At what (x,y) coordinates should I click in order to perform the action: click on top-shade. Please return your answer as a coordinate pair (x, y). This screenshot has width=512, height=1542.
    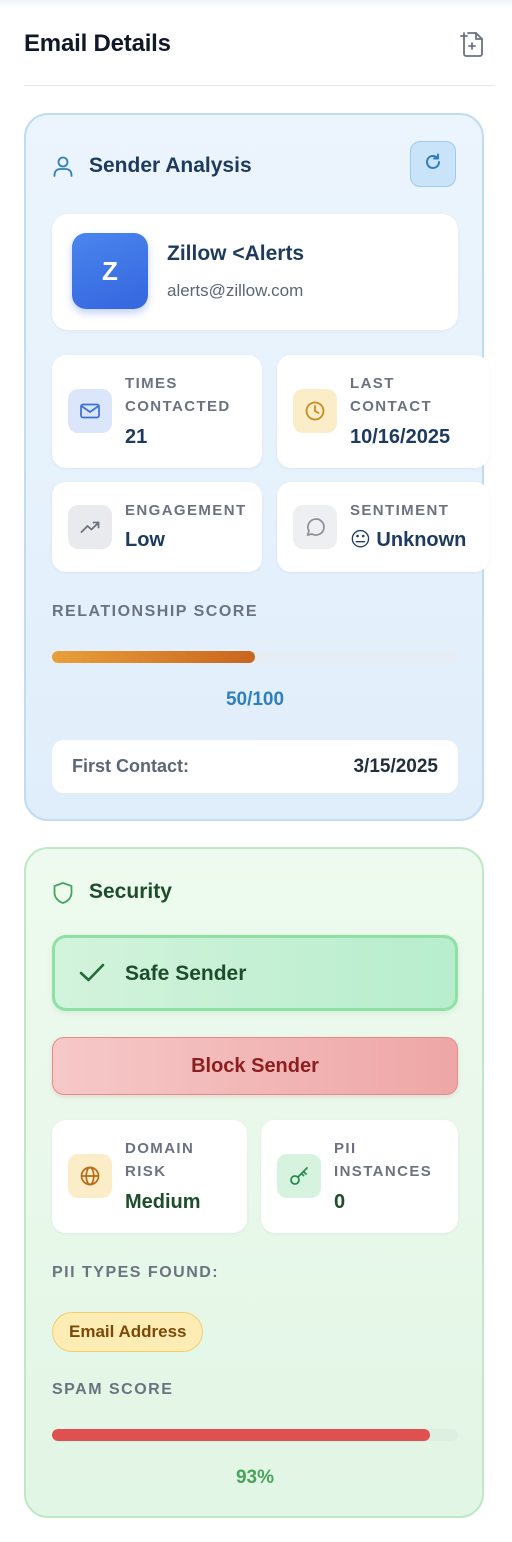
    Looking at the image, I should click on (256, 4).